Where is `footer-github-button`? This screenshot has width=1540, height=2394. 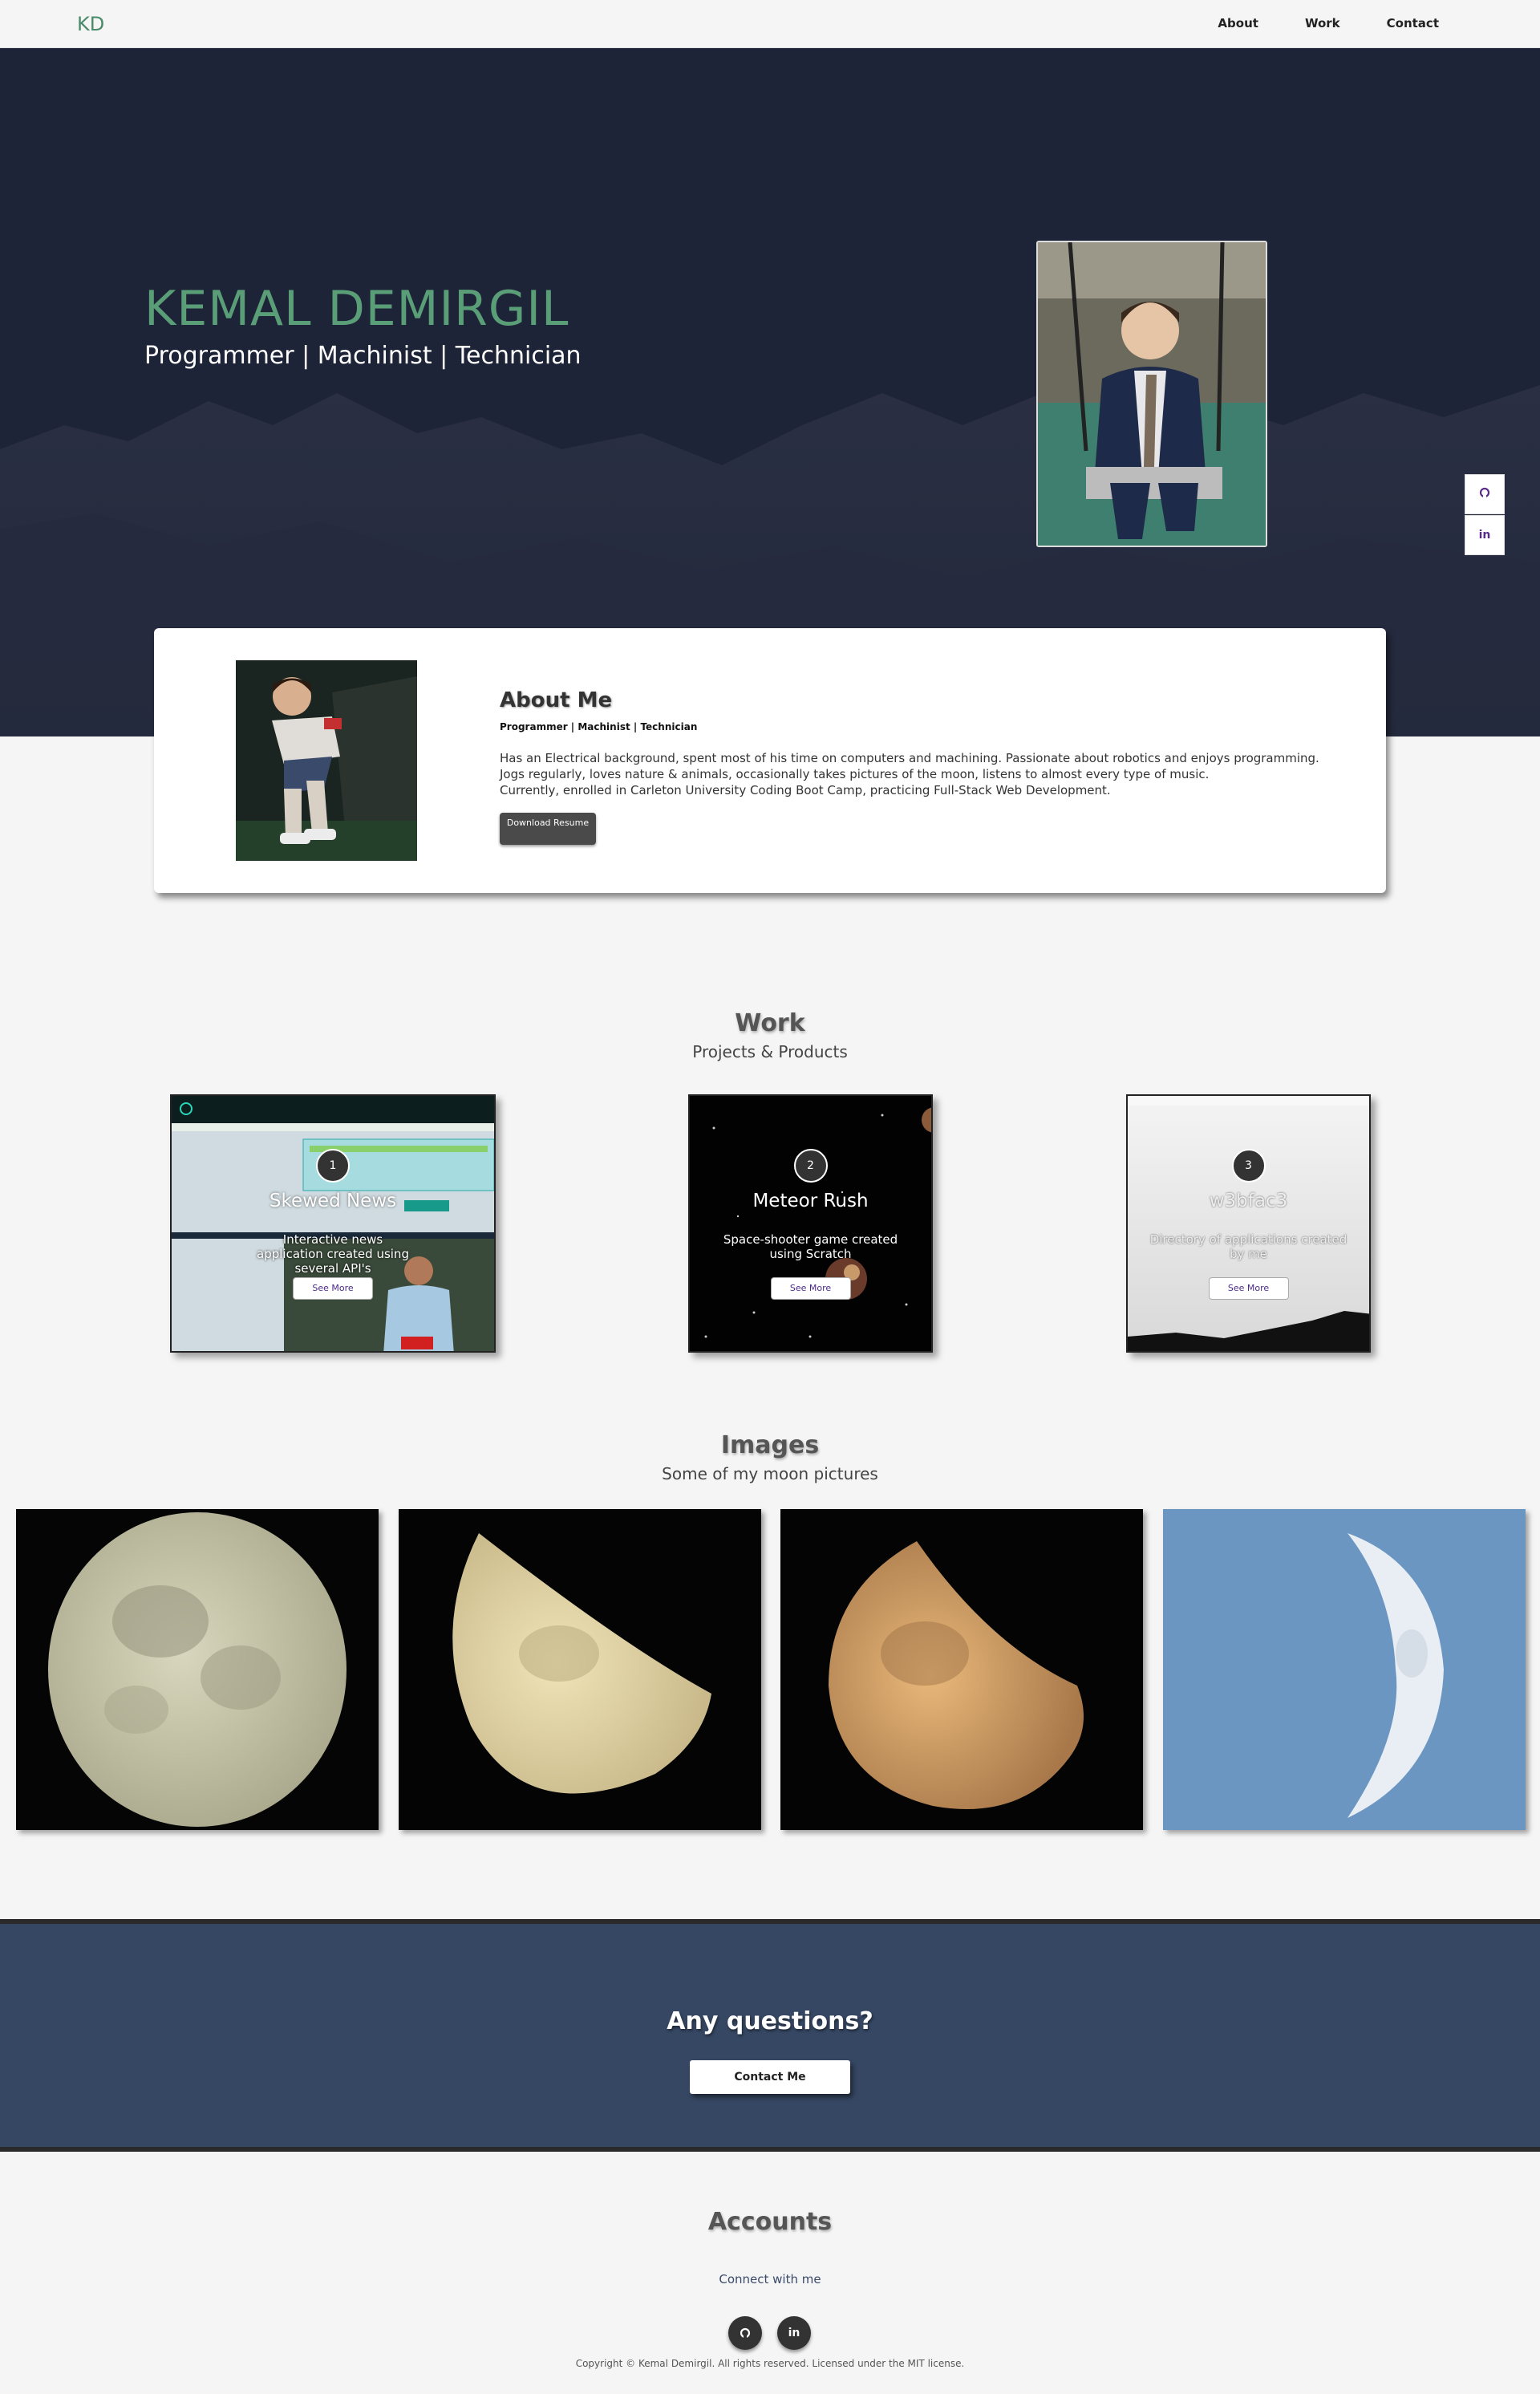
footer-github-button is located at coordinates (745, 2333).